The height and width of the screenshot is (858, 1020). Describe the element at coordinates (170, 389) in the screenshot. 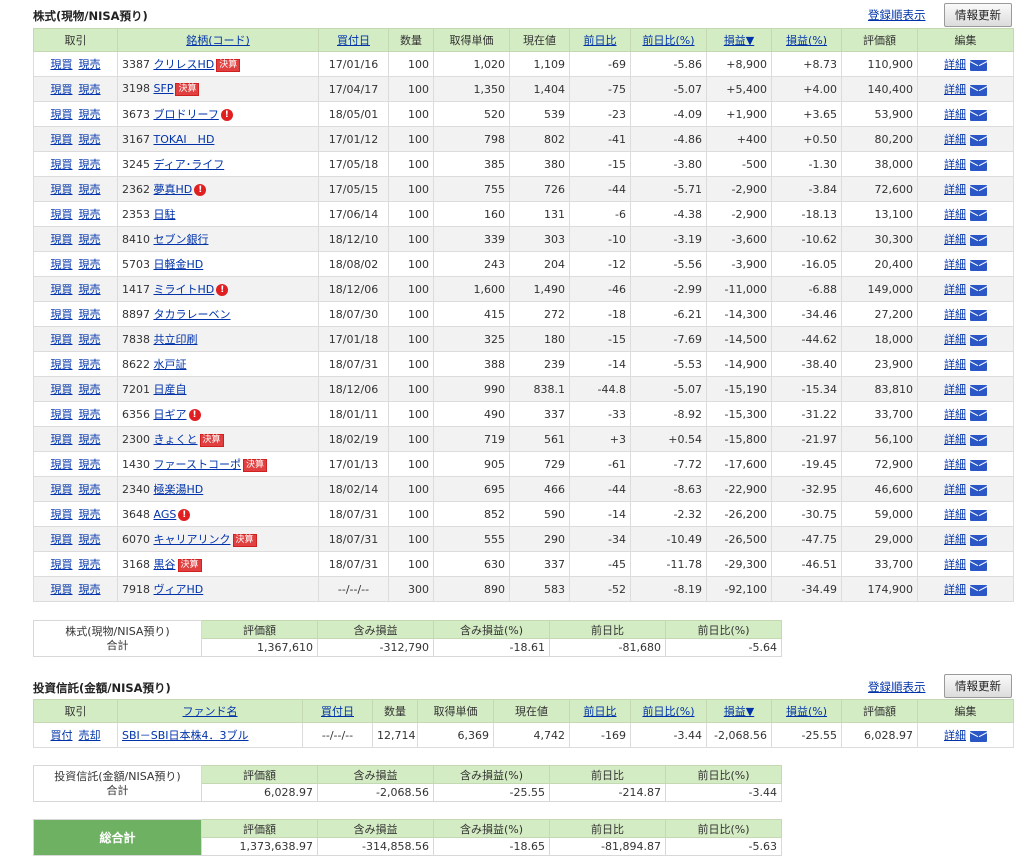

I see `stock-name-link: 日産自` at that location.